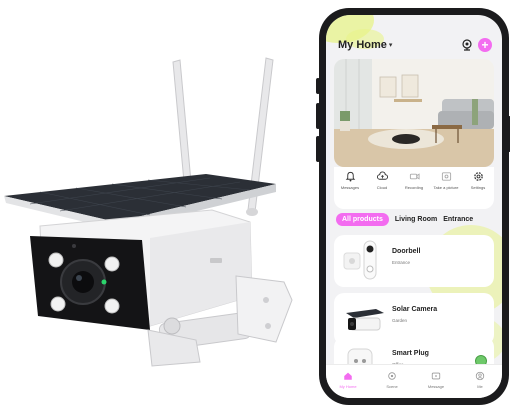 This screenshot has width=510, height=407. I want to click on brand-label, so click(216, 260).